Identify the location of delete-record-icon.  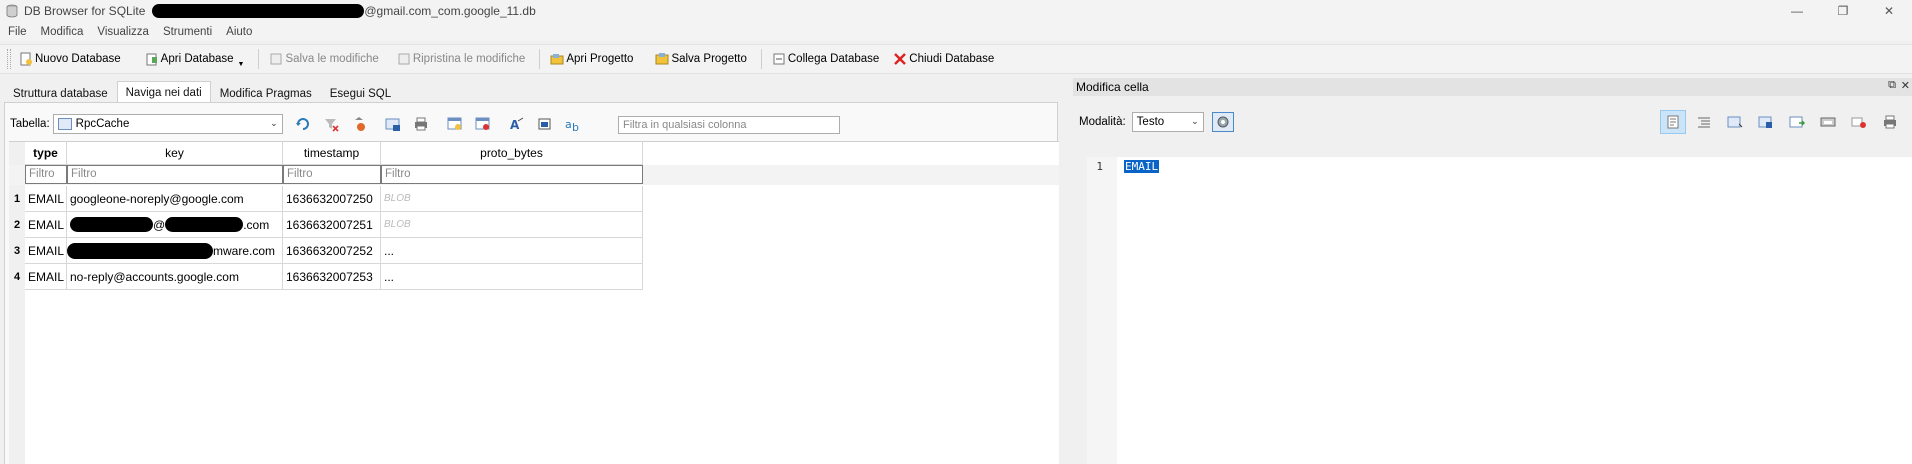
(483, 124).